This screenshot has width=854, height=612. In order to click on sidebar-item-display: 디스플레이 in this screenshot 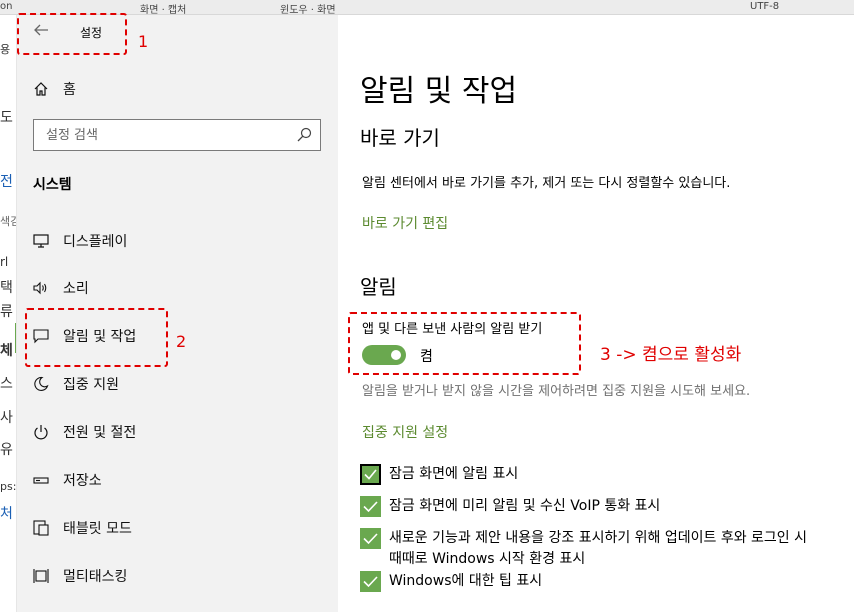, I will do `click(80, 241)`.